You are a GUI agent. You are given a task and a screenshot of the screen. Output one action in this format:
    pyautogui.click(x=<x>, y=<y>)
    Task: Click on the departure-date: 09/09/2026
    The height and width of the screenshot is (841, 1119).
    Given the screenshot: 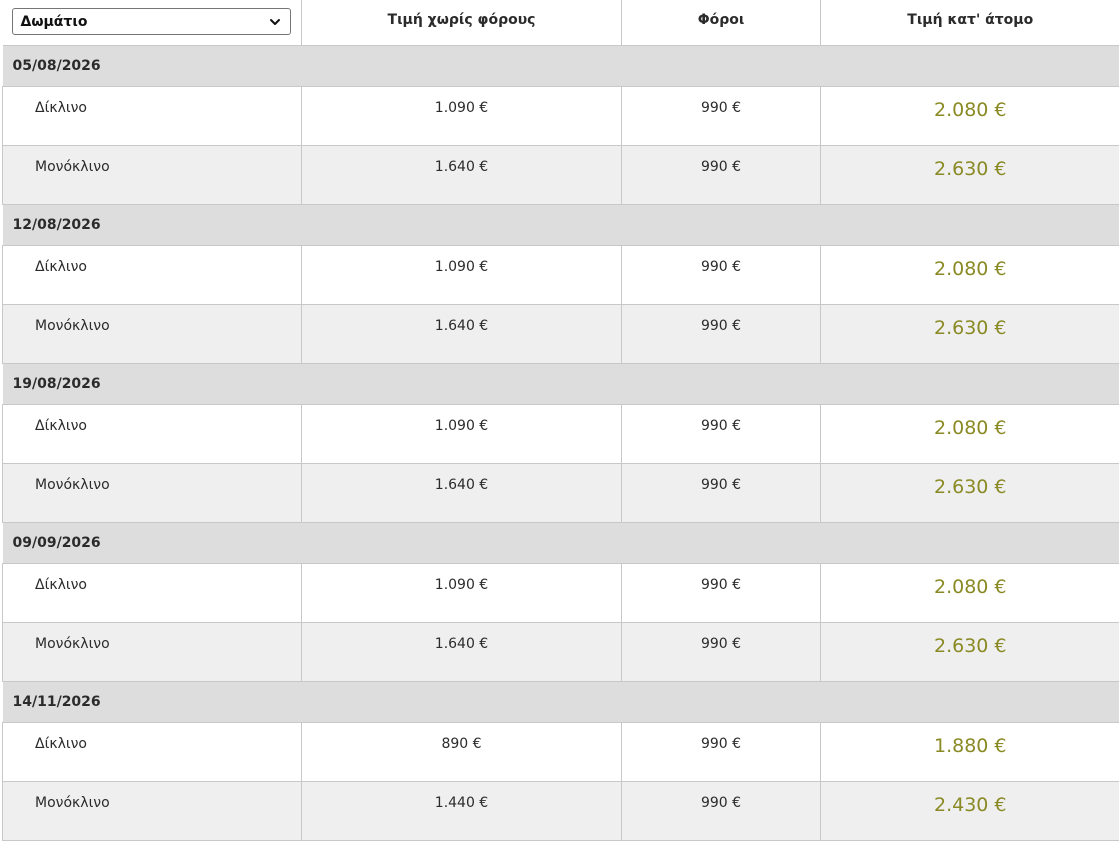 What is the action you would take?
    pyautogui.click(x=560, y=543)
    